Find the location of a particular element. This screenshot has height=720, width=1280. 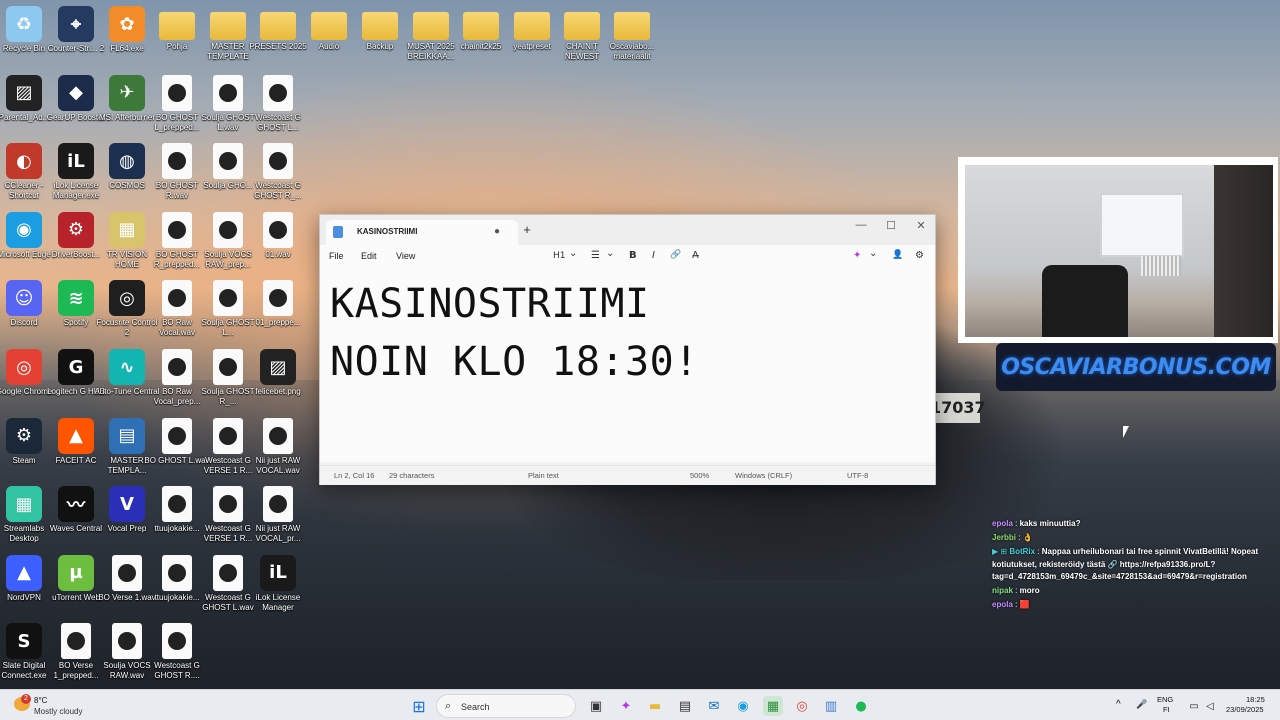

wallpaper-plate: 17037 is located at coordinates (958, 408).